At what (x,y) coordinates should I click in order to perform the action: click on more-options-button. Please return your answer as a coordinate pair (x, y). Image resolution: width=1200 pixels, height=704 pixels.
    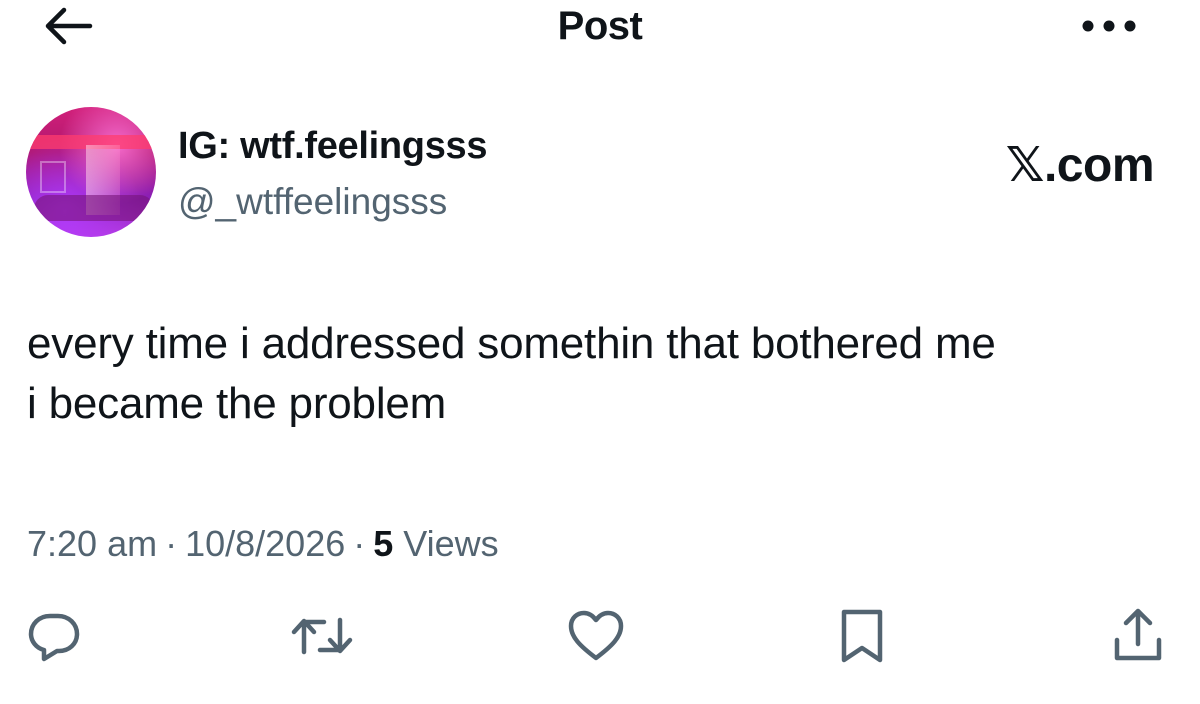
    Looking at the image, I should click on (1109, 26).